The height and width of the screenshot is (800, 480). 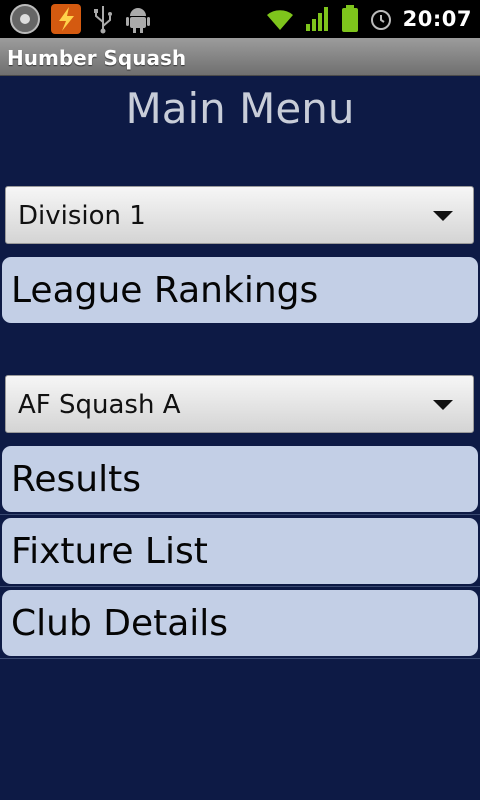 What do you see at coordinates (76, 479) in the screenshot?
I see `results-label: Results` at bounding box center [76, 479].